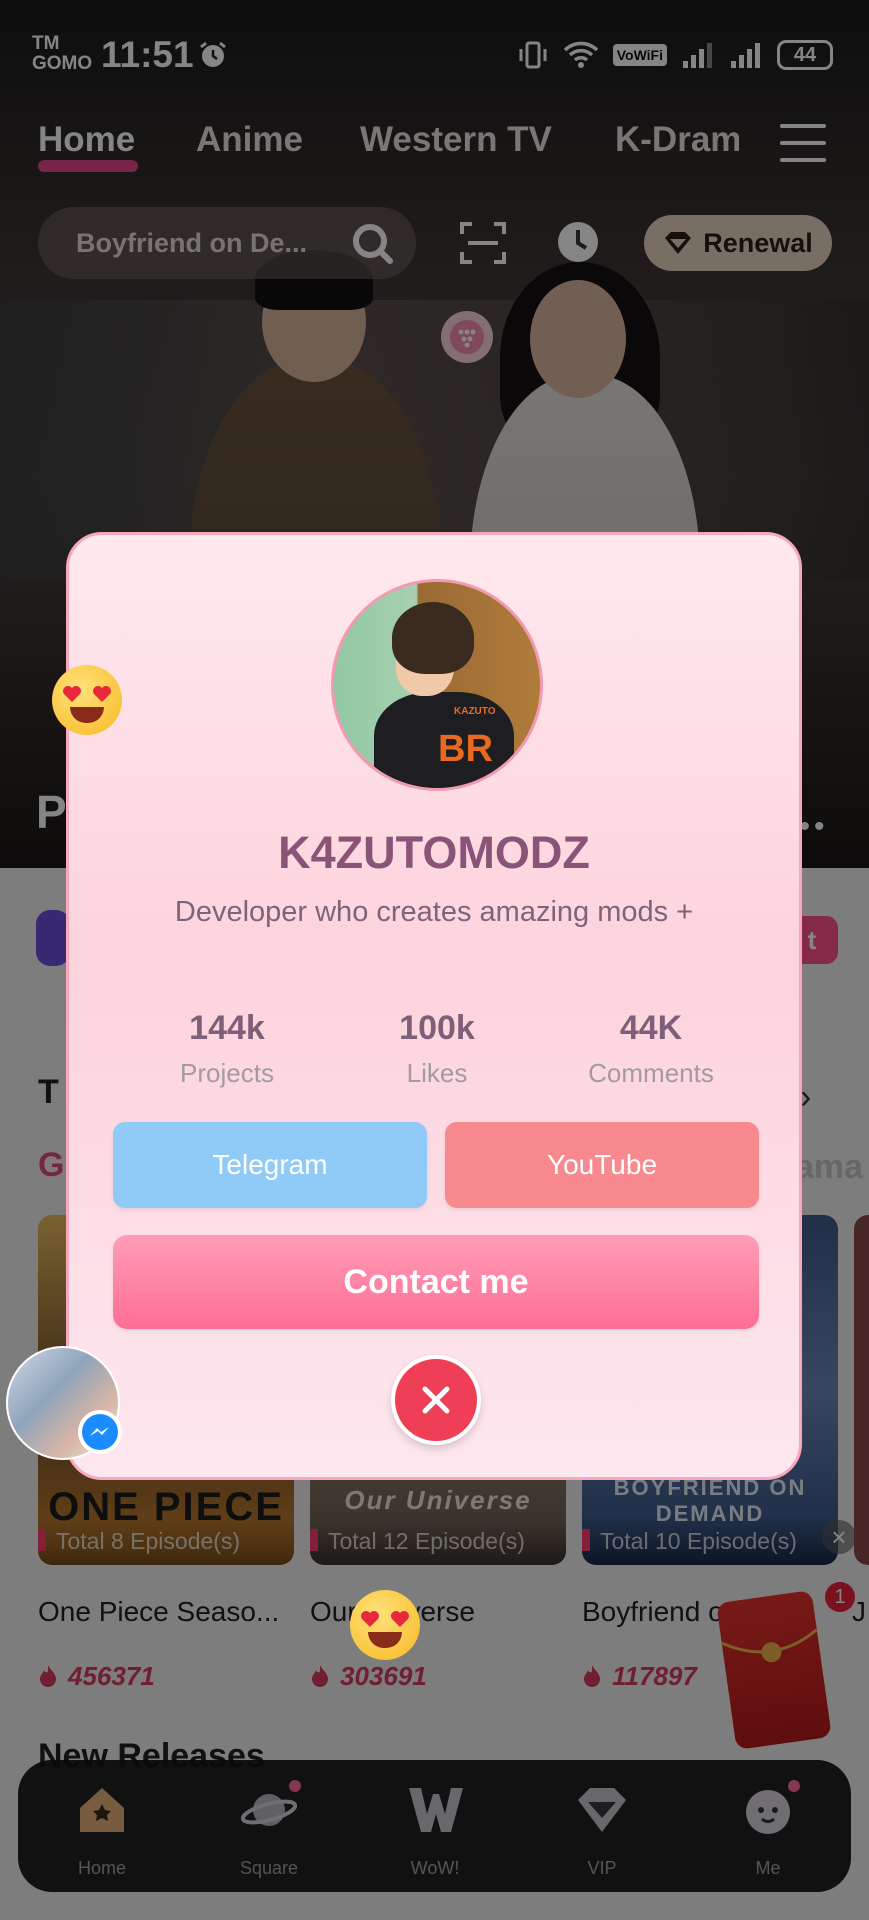 The height and width of the screenshot is (1920, 869). Describe the element at coordinates (434, 912) in the screenshot. I see `profile-description: Developer who creates amazing mods +` at that location.